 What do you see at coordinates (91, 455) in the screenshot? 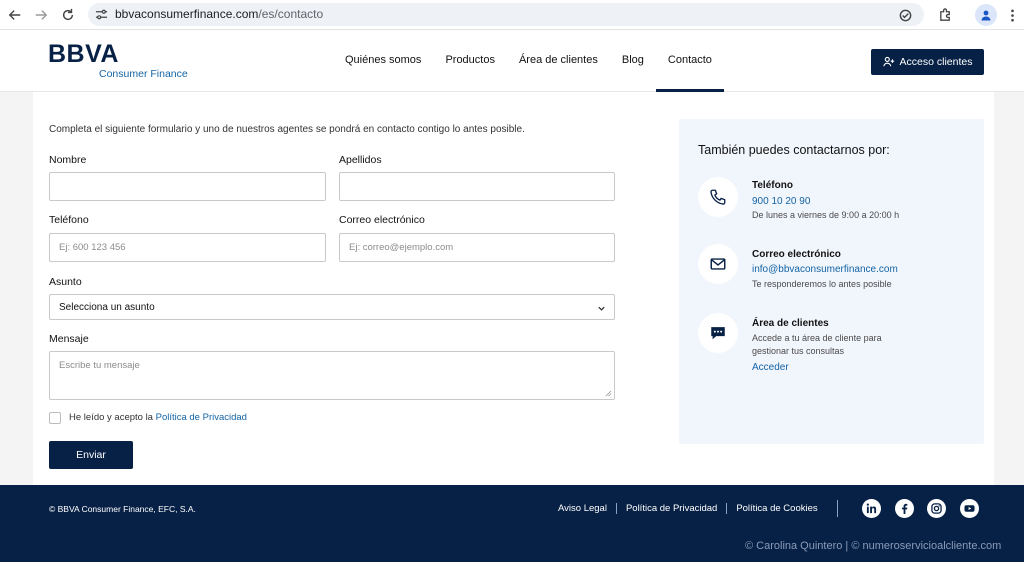
I see `send-button: Enviar` at bounding box center [91, 455].